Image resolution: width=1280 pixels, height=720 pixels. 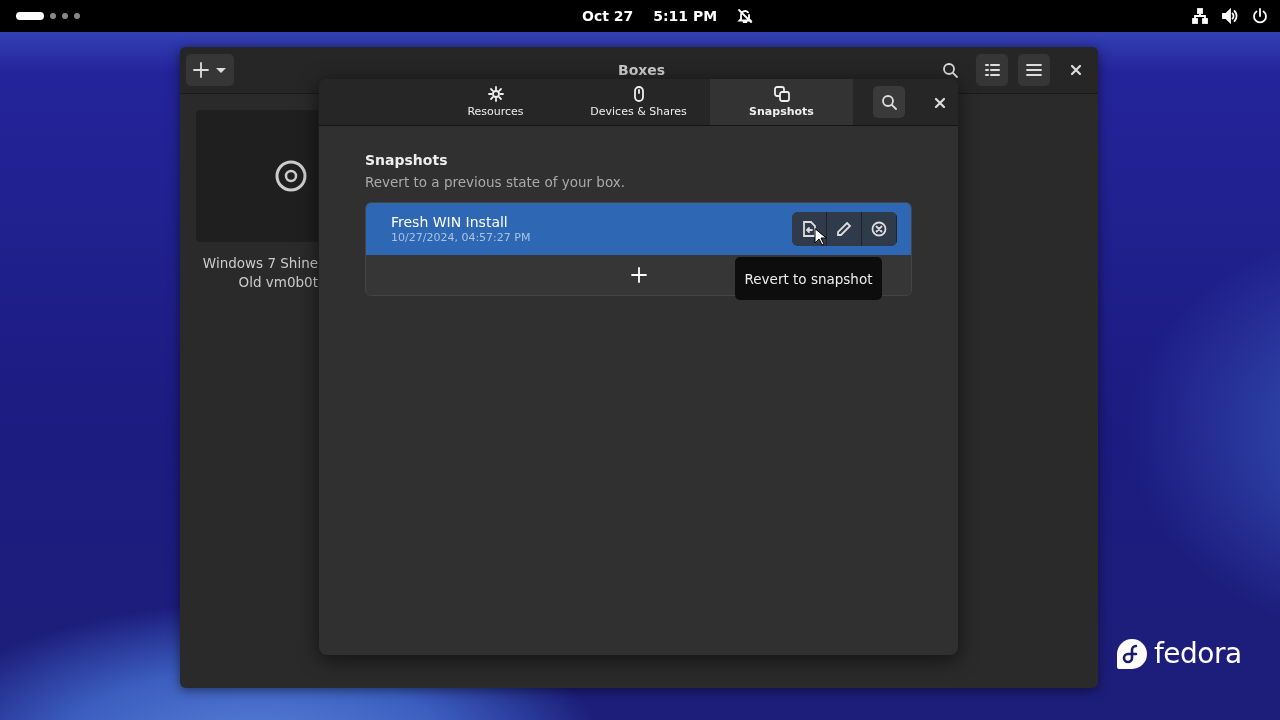 I want to click on logo-icon, so click(x=1132, y=653).